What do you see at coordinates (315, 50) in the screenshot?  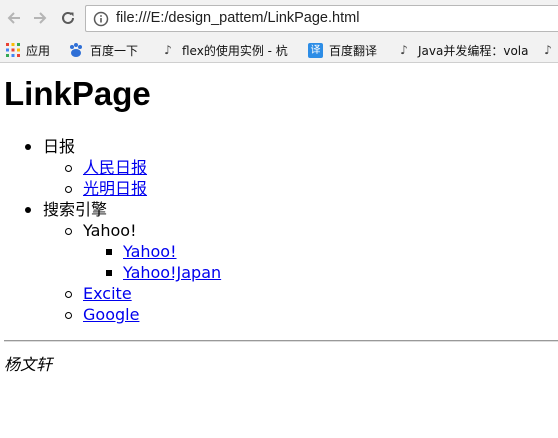 I see `translate-icon: 译` at bounding box center [315, 50].